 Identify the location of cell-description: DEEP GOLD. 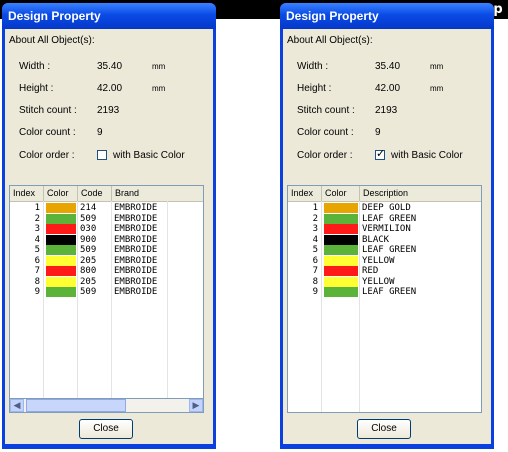
(386, 208).